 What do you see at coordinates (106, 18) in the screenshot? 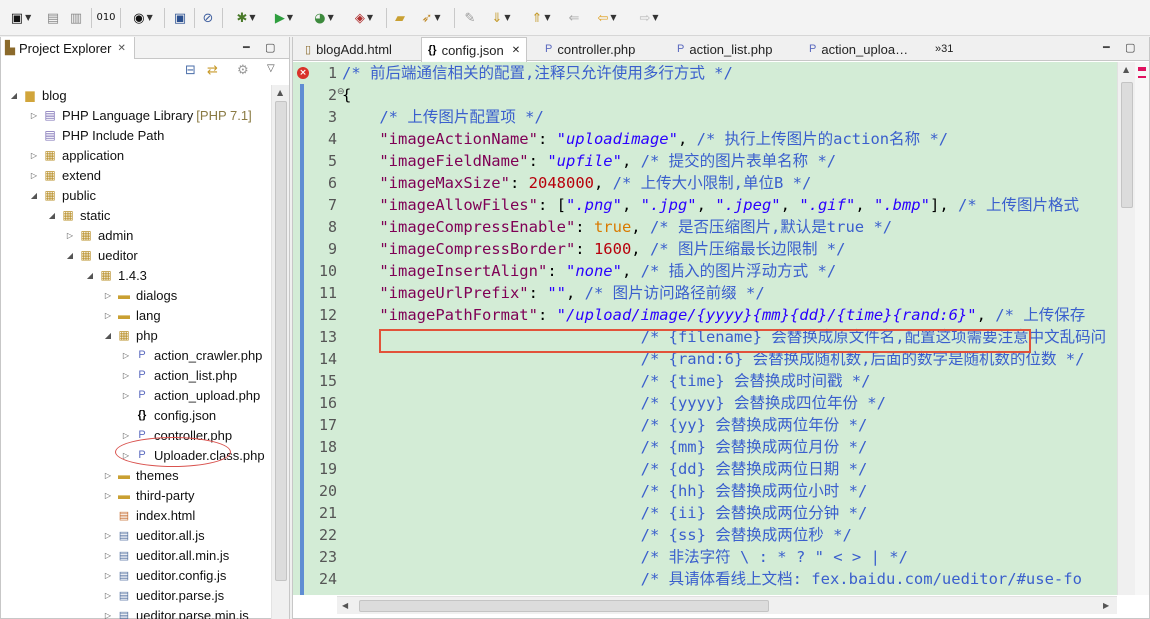
I see `binary-button: 010` at bounding box center [106, 18].